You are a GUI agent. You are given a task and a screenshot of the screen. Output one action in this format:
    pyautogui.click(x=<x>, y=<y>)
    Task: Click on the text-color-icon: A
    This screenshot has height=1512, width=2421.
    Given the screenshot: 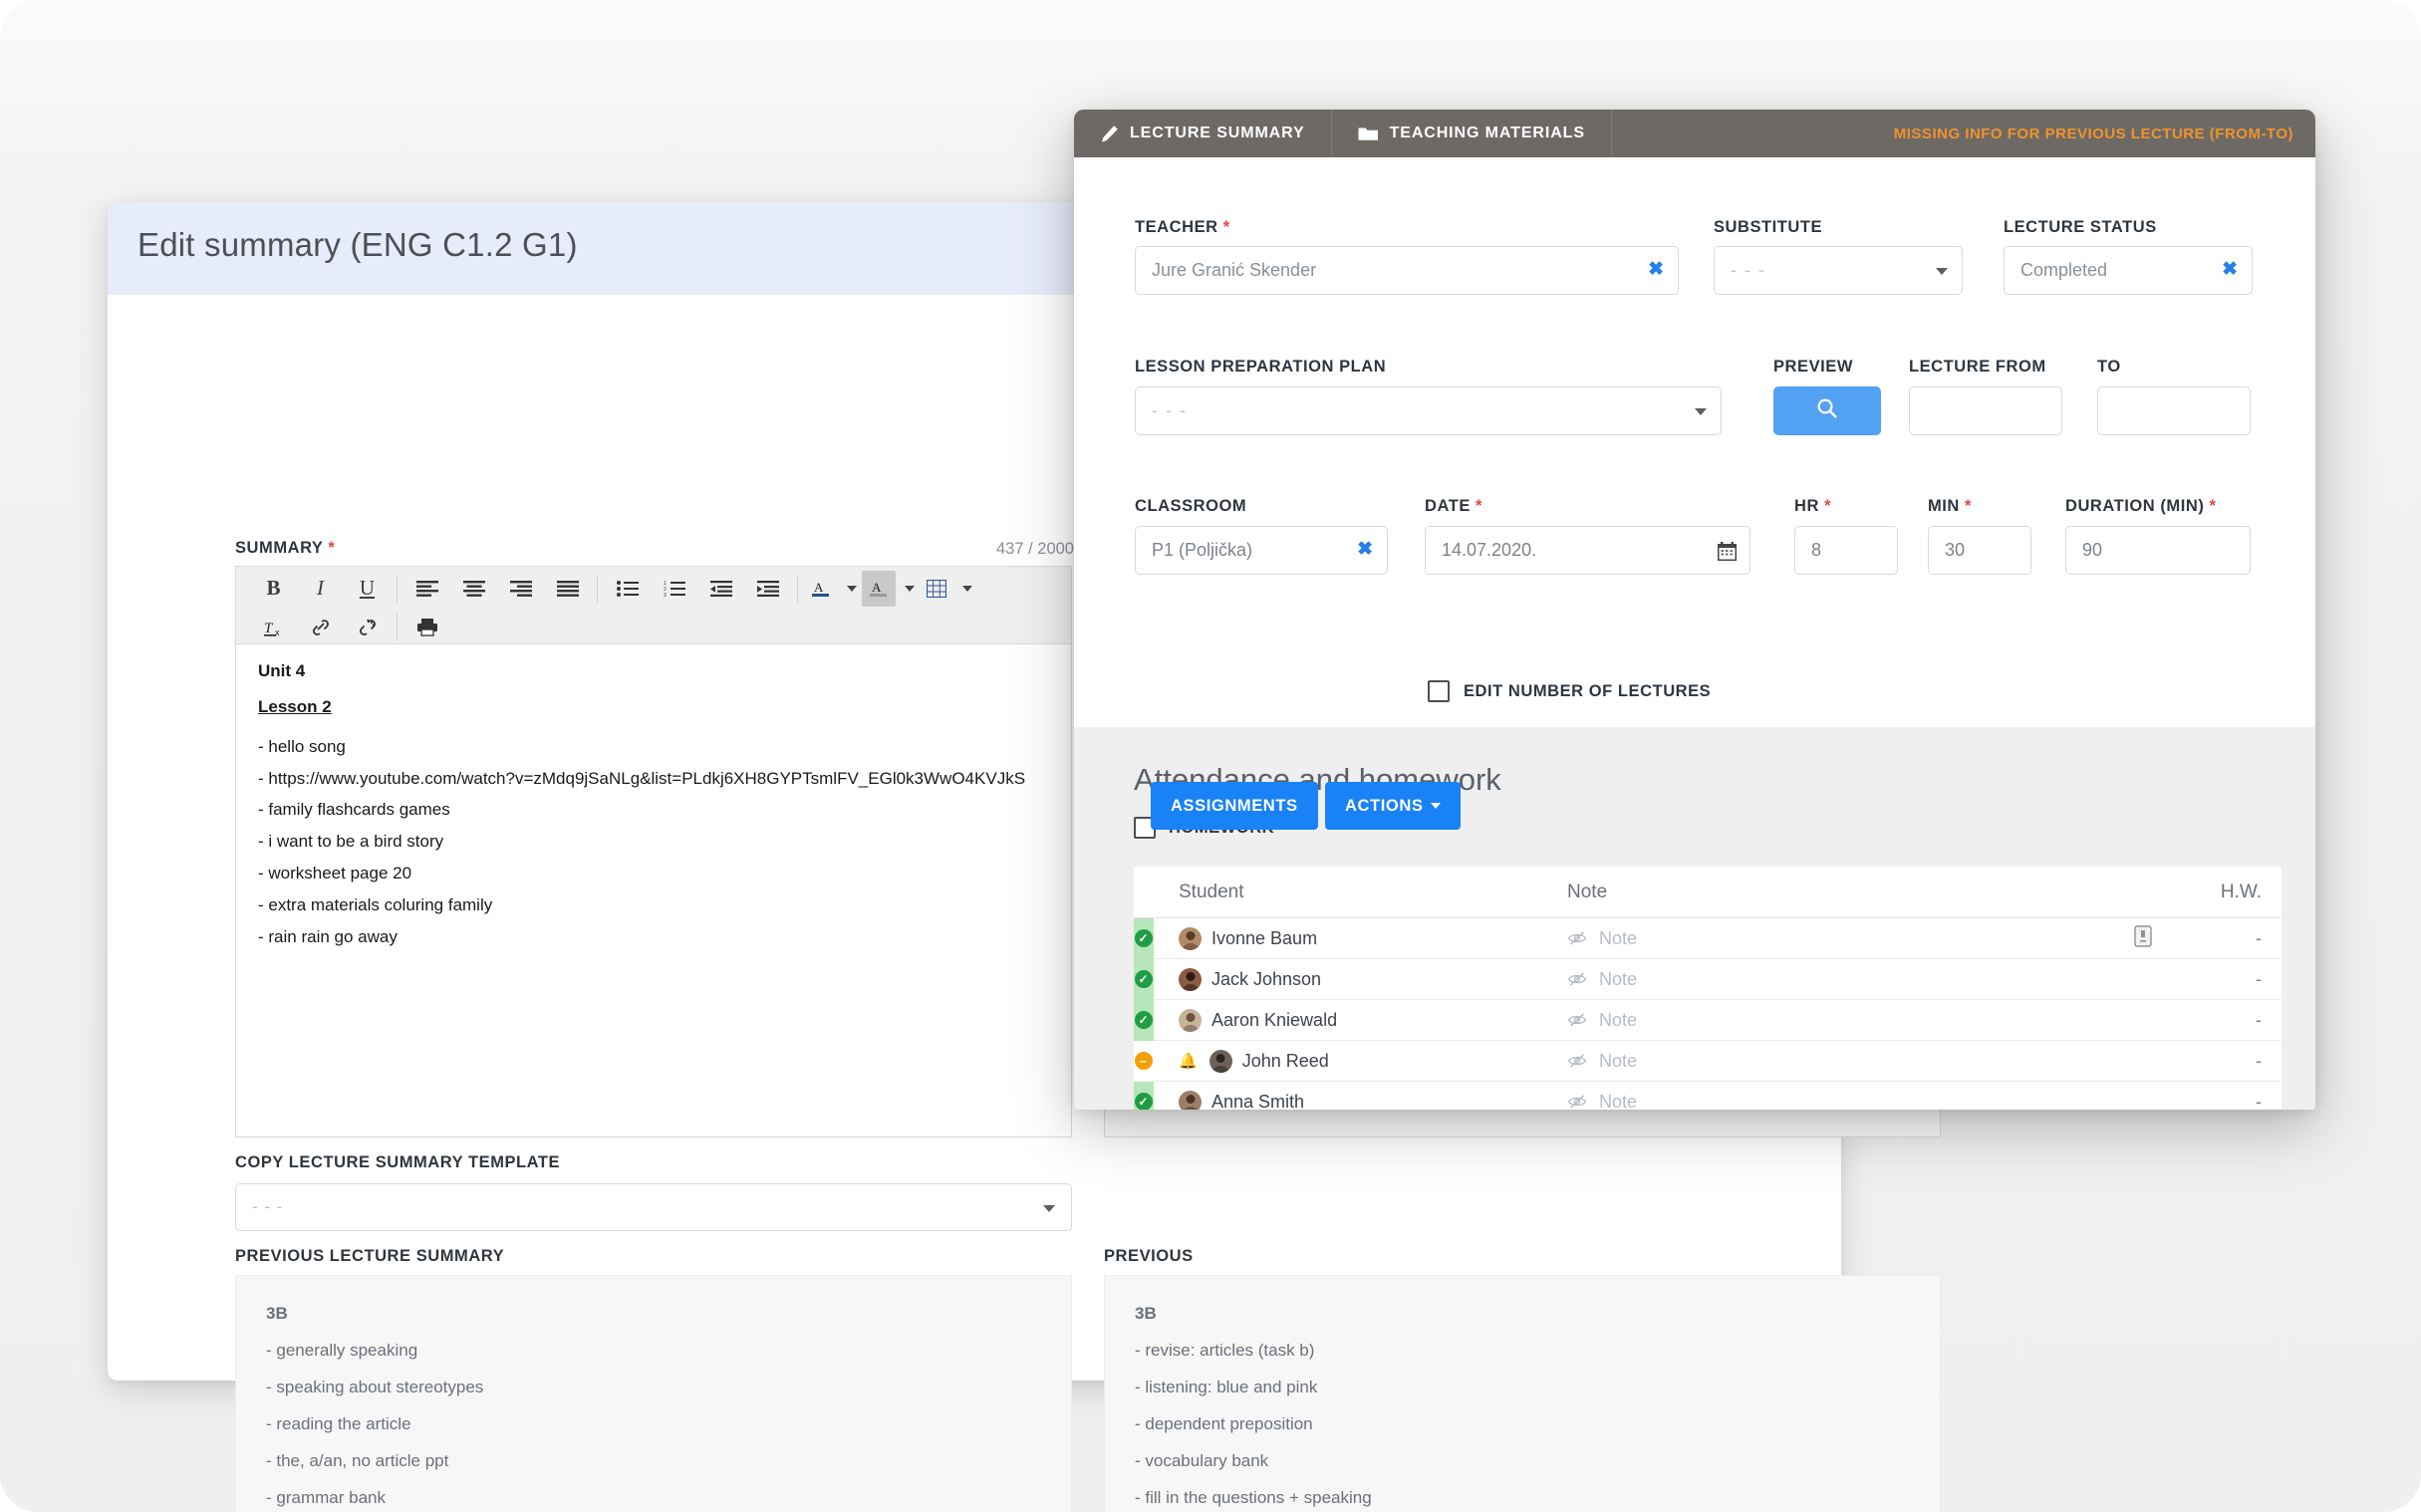 What is the action you would take?
    pyautogui.click(x=821, y=589)
    